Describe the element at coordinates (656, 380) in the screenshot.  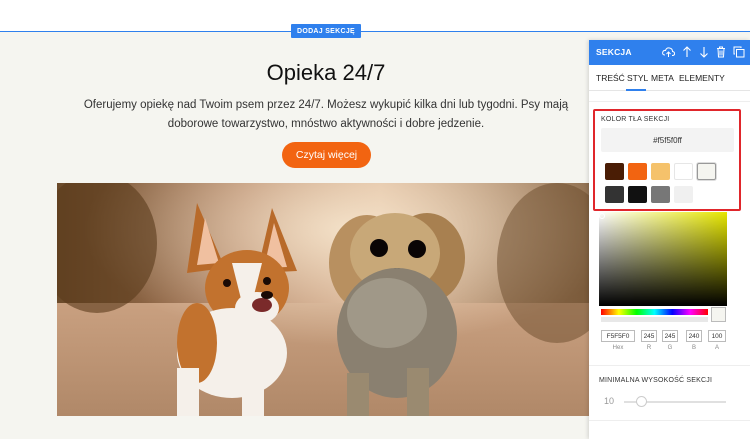
I see `min-height-label: MINIMALNA WYSOKOŚĆ SEKCJI` at that location.